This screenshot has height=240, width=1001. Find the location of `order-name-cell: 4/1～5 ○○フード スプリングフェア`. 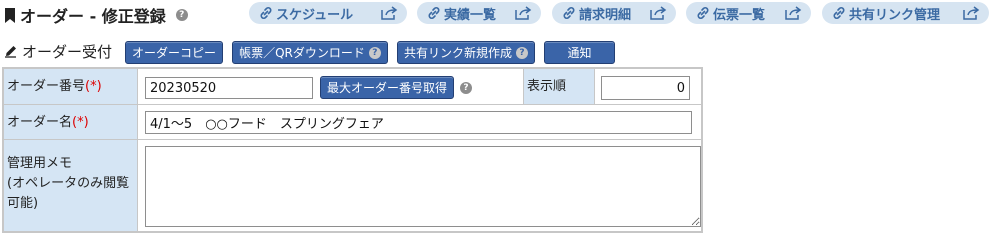

order-name-cell: 4/1～5 ○○フード スプリングフェア is located at coordinates (419, 122).